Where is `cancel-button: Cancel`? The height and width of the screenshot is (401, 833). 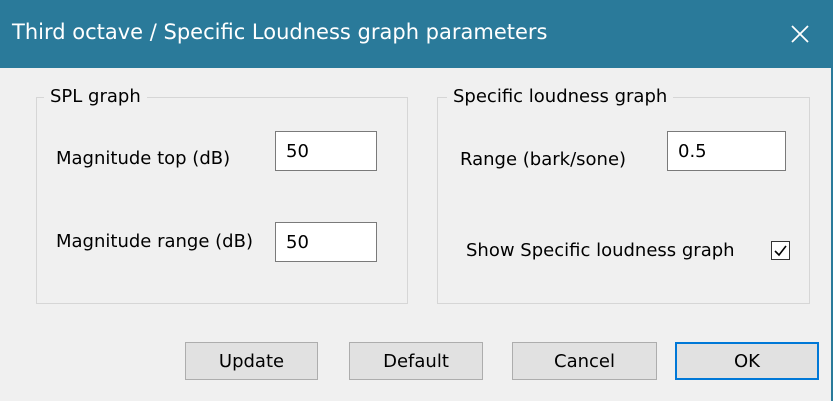 cancel-button: Cancel is located at coordinates (584, 361).